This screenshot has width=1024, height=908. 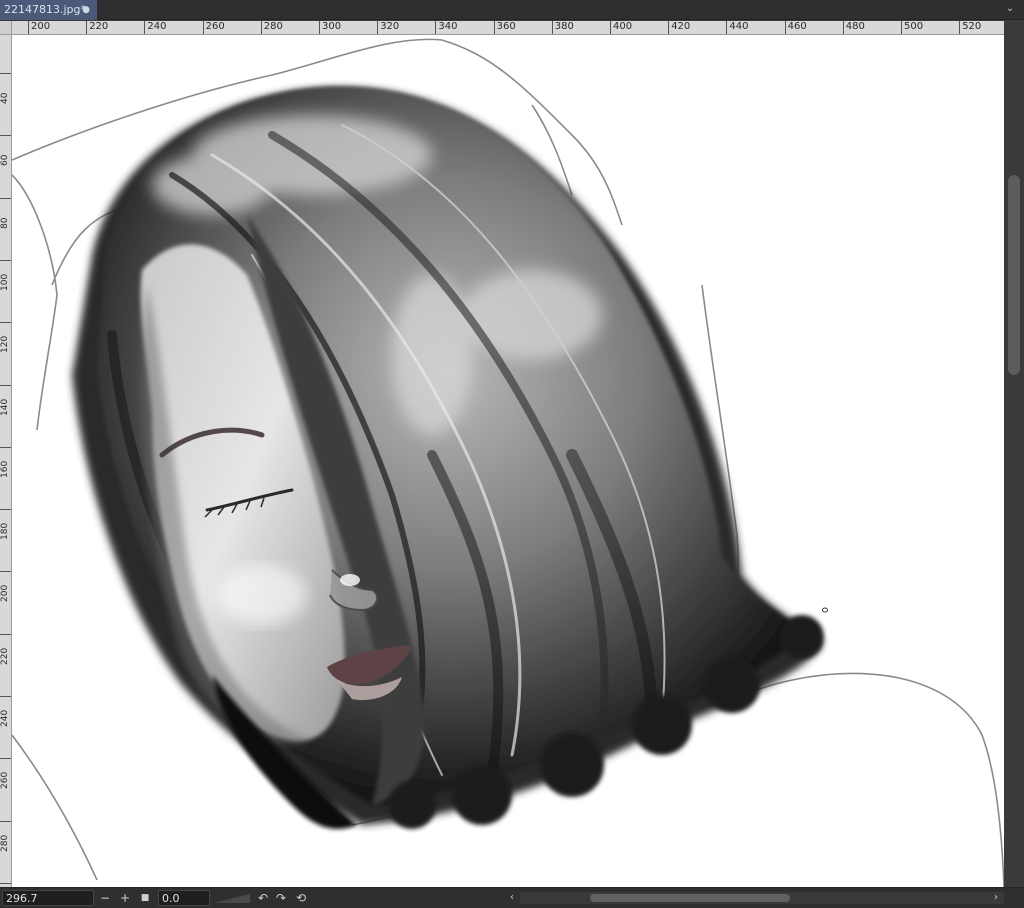 I want to click on ruler-tick-label: 520, so click(x=970, y=27).